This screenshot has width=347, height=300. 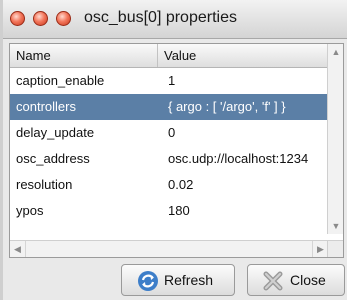 What do you see at coordinates (53, 158) in the screenshot?
I see `property-name: osc_address` at bounding box center [53, 158].